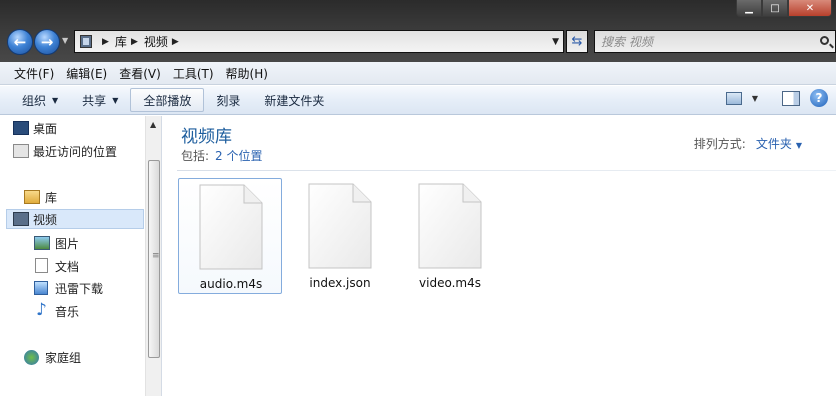  I want to click on refresh-icon: ⇆, so click(577, 41).